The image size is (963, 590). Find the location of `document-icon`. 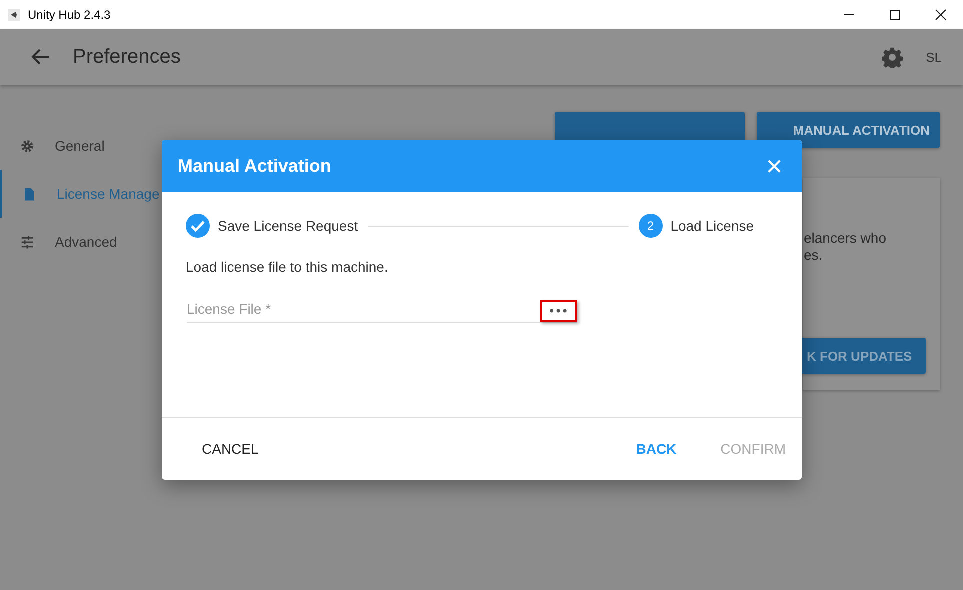

document-icon is located at coordinates (29, 194).